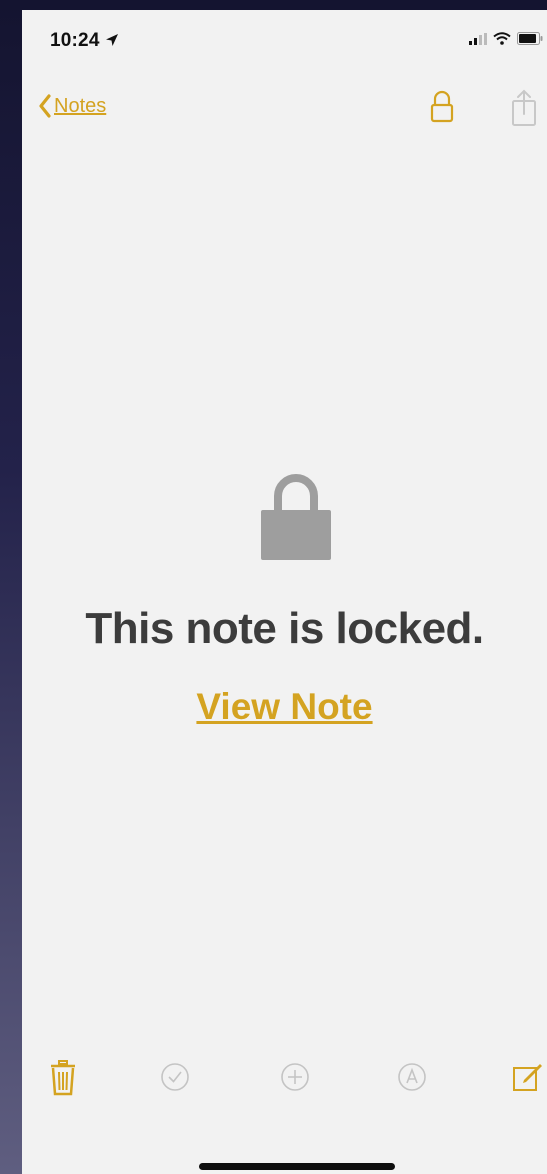 This screenshot has width=547, height=1174. Describe the element at coordinates (296, 517) in the screenshot. I see `padlock-icon` at that location.